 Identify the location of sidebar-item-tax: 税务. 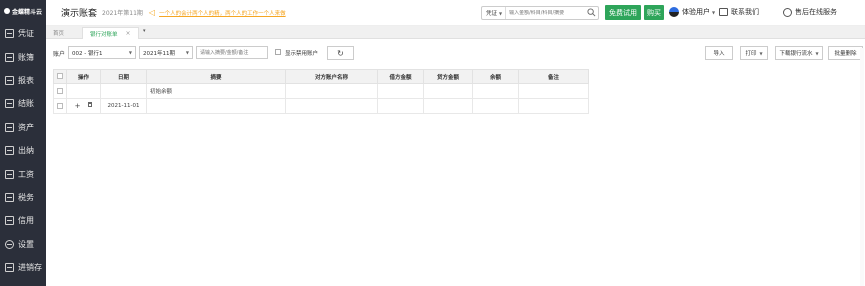
(23, 197).